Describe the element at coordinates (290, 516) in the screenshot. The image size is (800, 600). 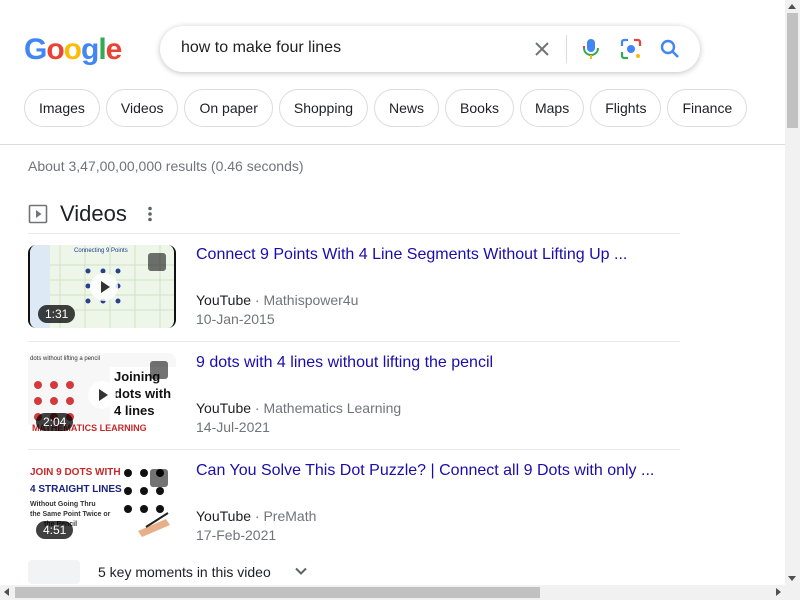
I see `video-channel: PreMath` at that location.